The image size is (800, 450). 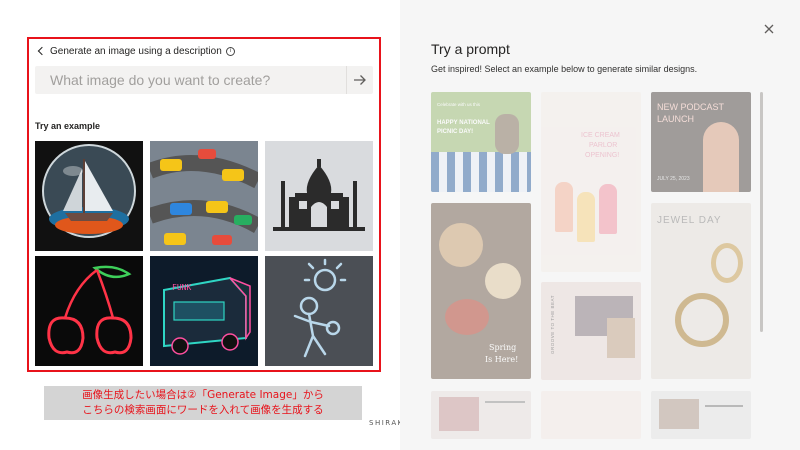 I want to click on card-text: JULY 25, 2023, so click(x=673, y=179).